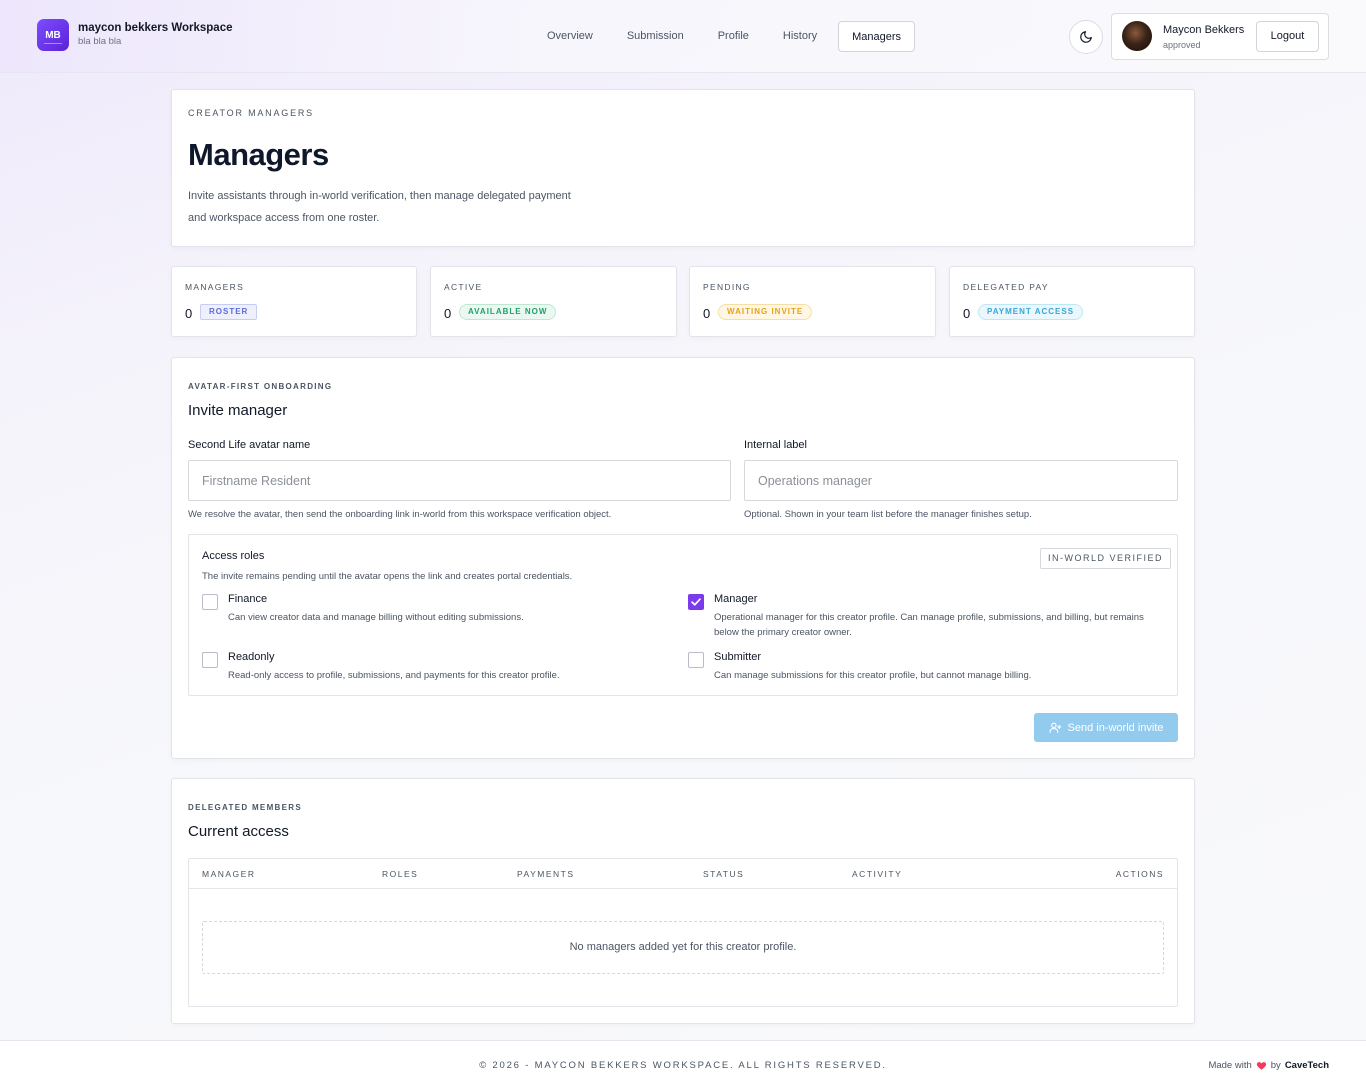  Describe the element at coordinates (783, 632) in the screenshot. I see `role-manager-description-line: below the primary creator owner.` at that location.